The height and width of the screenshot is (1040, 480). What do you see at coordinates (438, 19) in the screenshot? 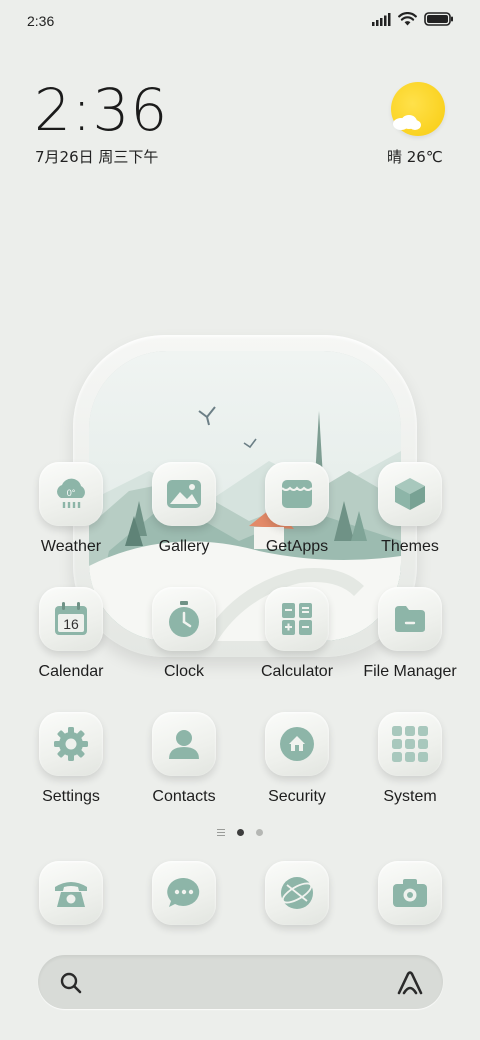
I see `battery-icon` at bounding box center [438, 19].